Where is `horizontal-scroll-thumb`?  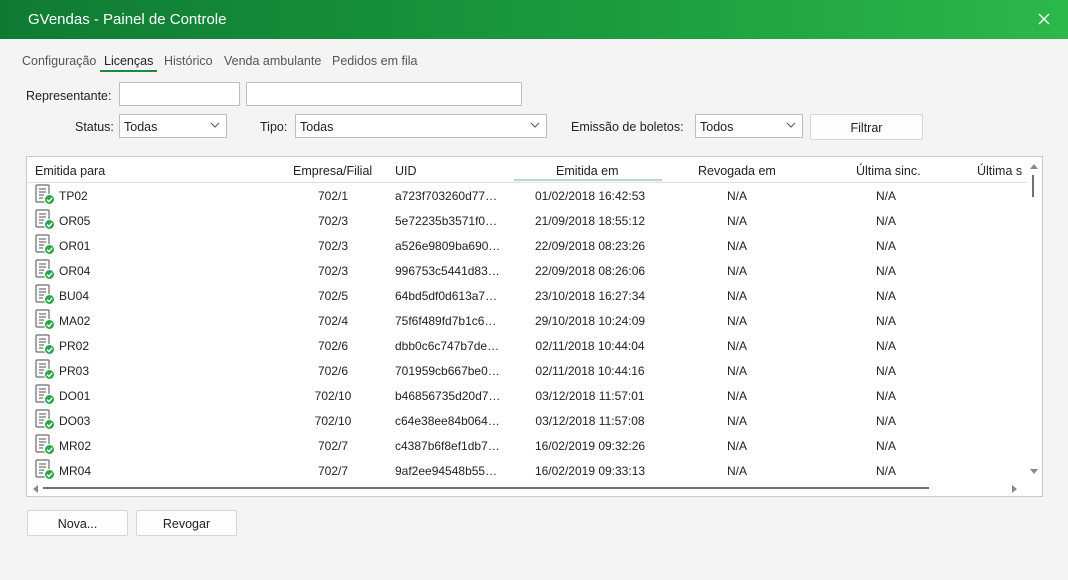
horizontal-scroll-thumb is located at coordinates (486, 488).